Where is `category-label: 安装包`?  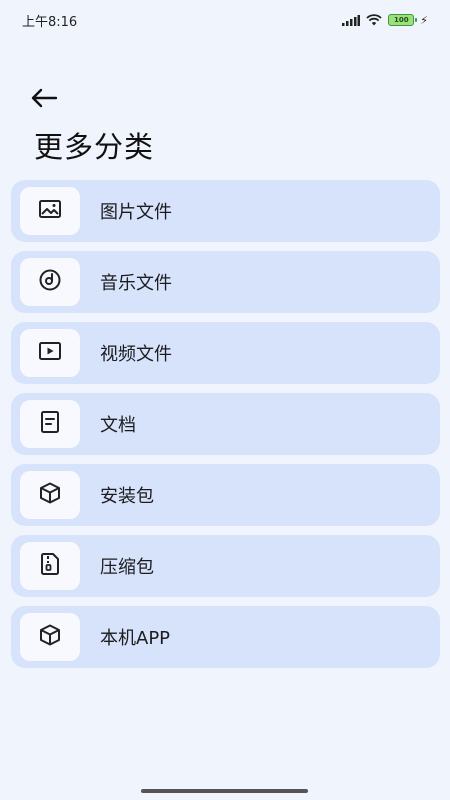
category-label: 安装包 is located at coordinates (127, 496).